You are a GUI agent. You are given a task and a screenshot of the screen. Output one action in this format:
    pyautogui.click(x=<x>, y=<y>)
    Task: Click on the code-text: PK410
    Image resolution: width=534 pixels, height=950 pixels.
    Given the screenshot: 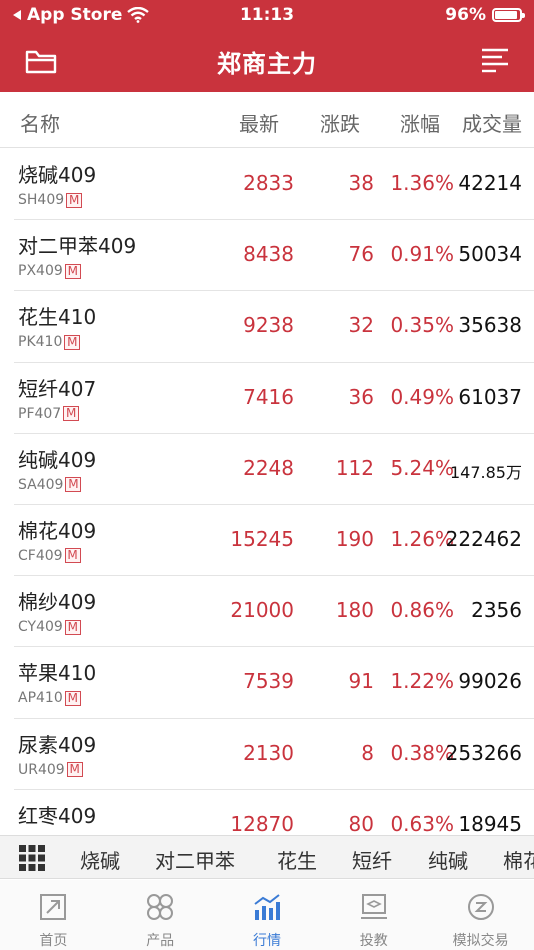 What is the action you would take?
    pyautogui.click(x=40, y=342)
    